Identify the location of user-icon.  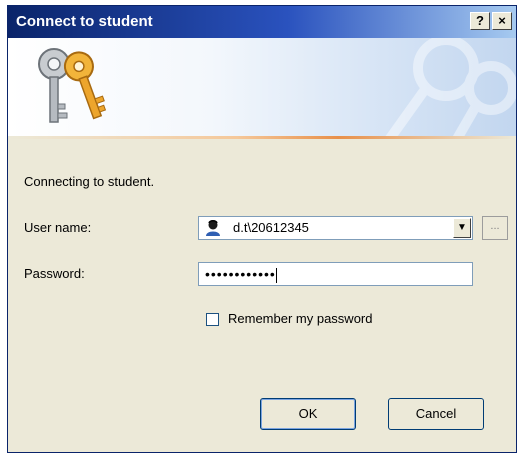
(213, 228).